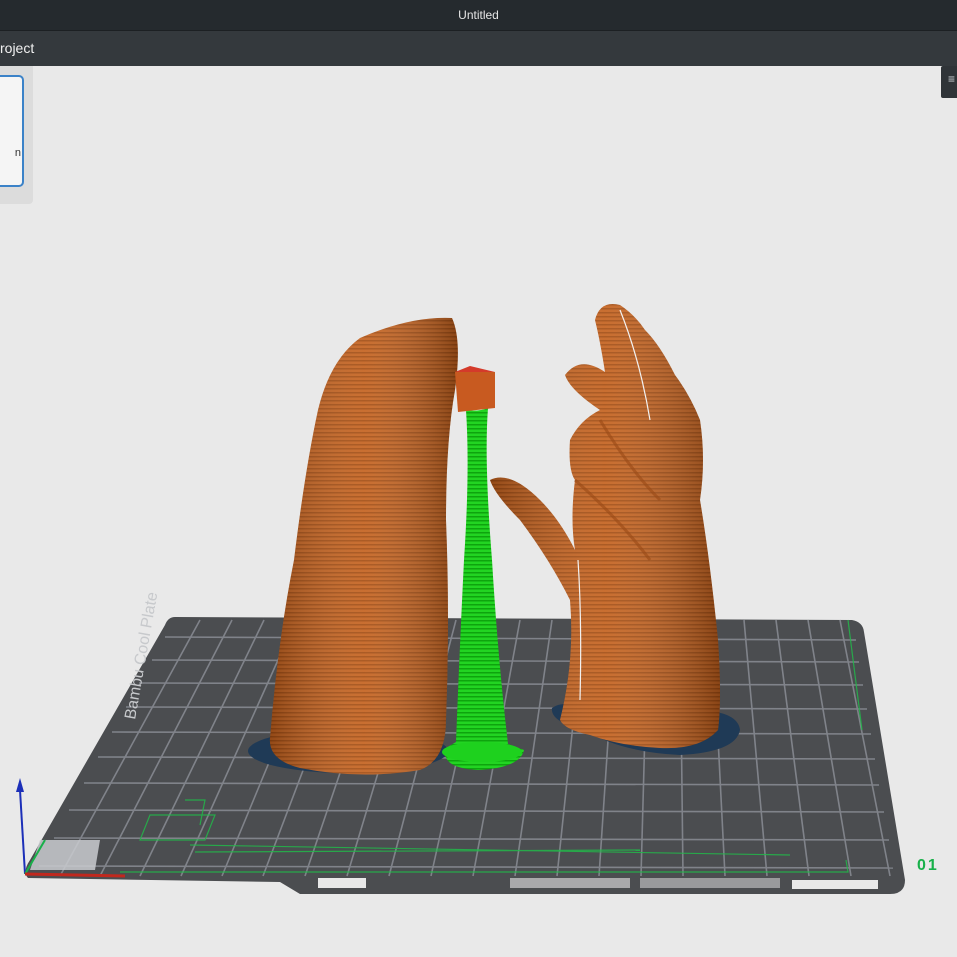  Describe the element at coordinates (363, 546) in the screenshot. I see `model-left-thumb` at that location.